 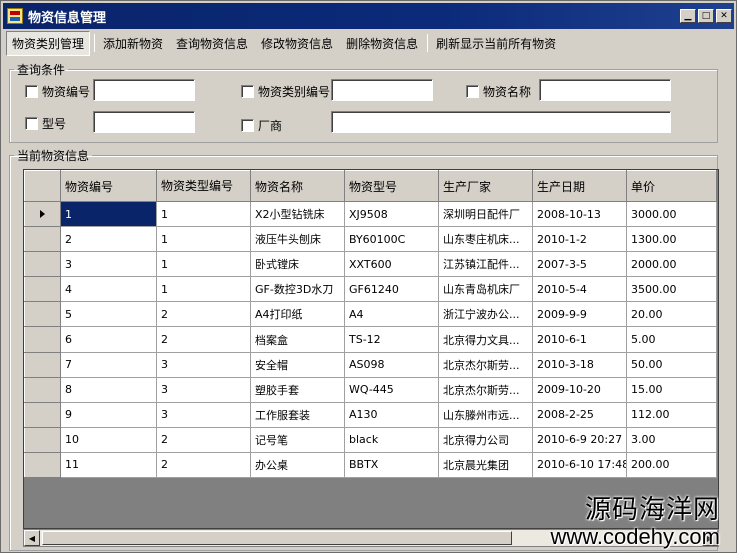 What do you see at coordinates (706, 16) in the screenshot?
I see `maximize-icon: □` at bounding box center [706, 16].